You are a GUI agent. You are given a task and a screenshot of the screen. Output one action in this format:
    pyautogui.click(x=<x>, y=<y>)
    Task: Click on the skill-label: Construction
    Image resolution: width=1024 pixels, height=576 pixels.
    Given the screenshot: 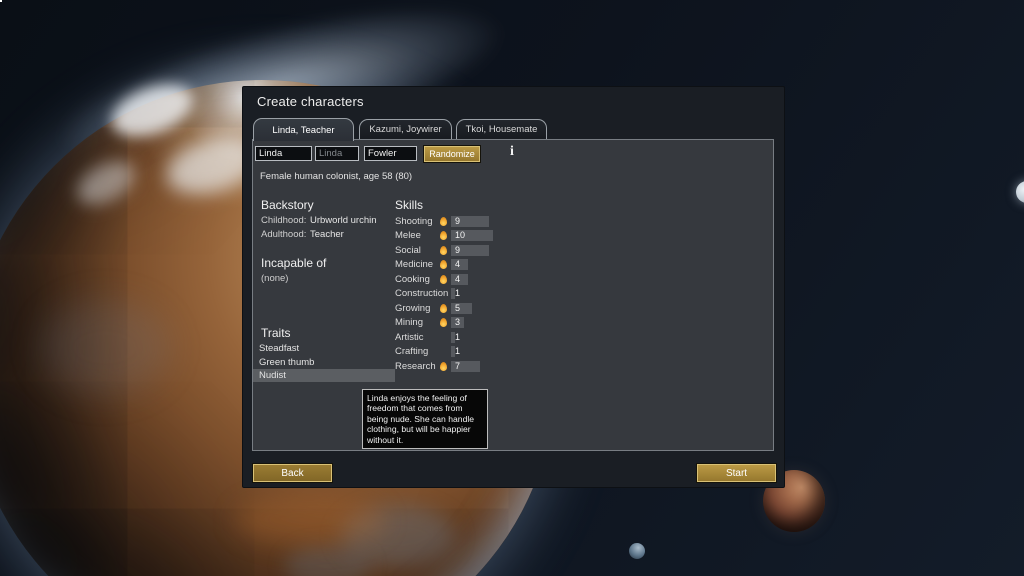 What is the action you would take?
    pyautogui.click(x=422, y=294)
    